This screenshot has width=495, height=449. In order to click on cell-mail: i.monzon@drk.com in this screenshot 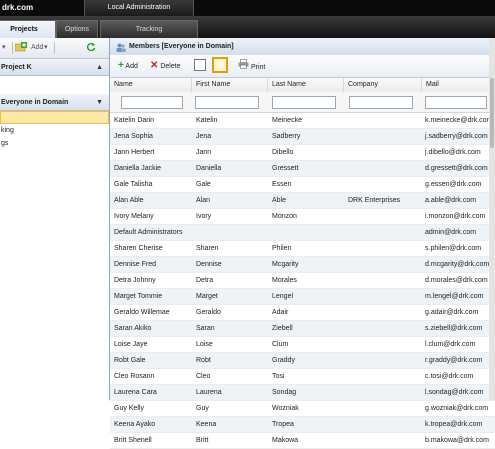, I will do `click(455, 216)`.